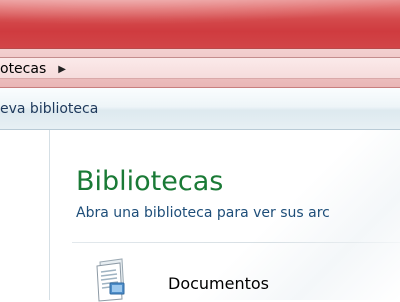  What do you see at coordinates (236, 242) in the screenshot?
I see `divider` at bounding box center [236, 242].